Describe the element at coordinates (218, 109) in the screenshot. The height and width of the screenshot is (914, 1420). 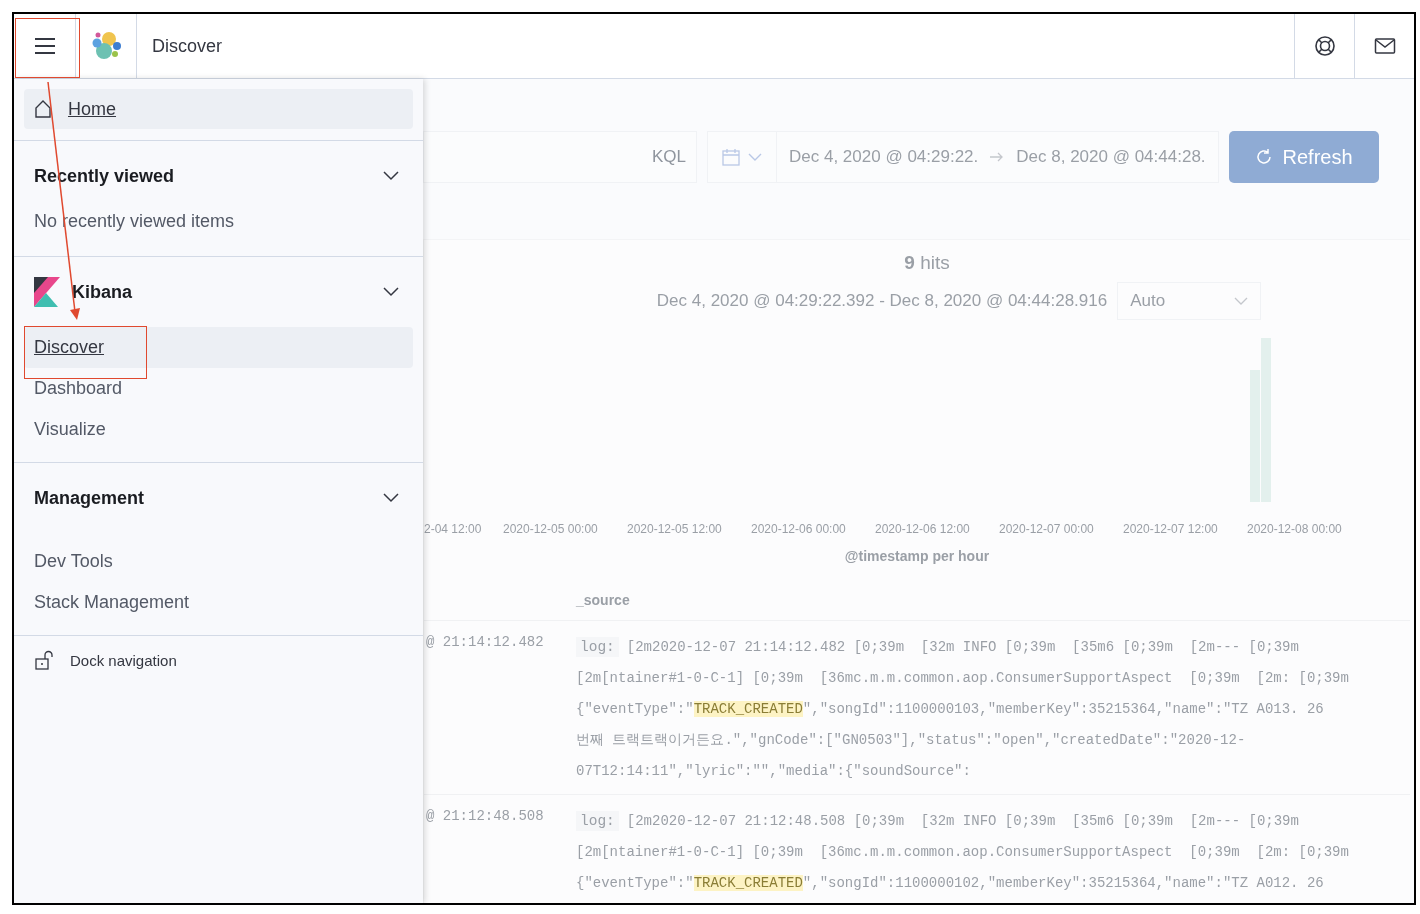
I see `home-link: Home` at that location.